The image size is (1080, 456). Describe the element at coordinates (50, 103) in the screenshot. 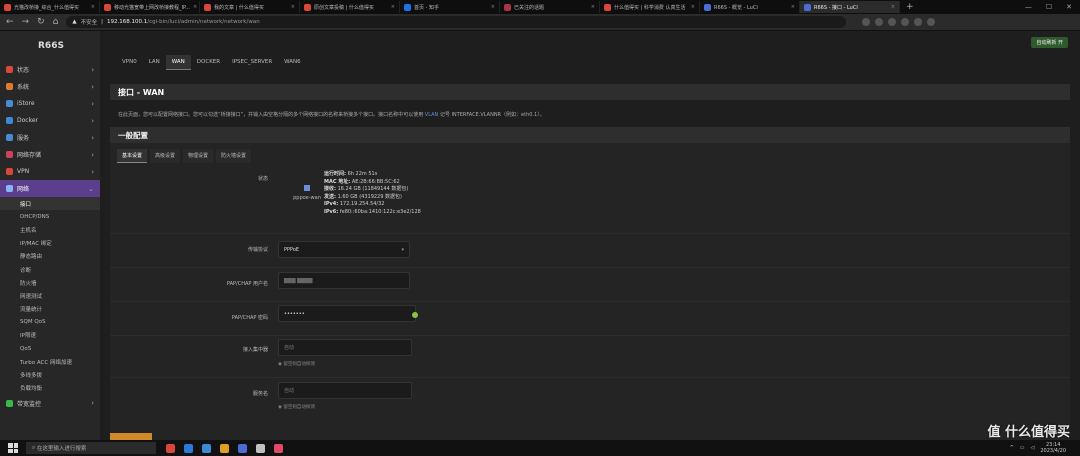

I see `sidebar-item: iStore ›` at that location.